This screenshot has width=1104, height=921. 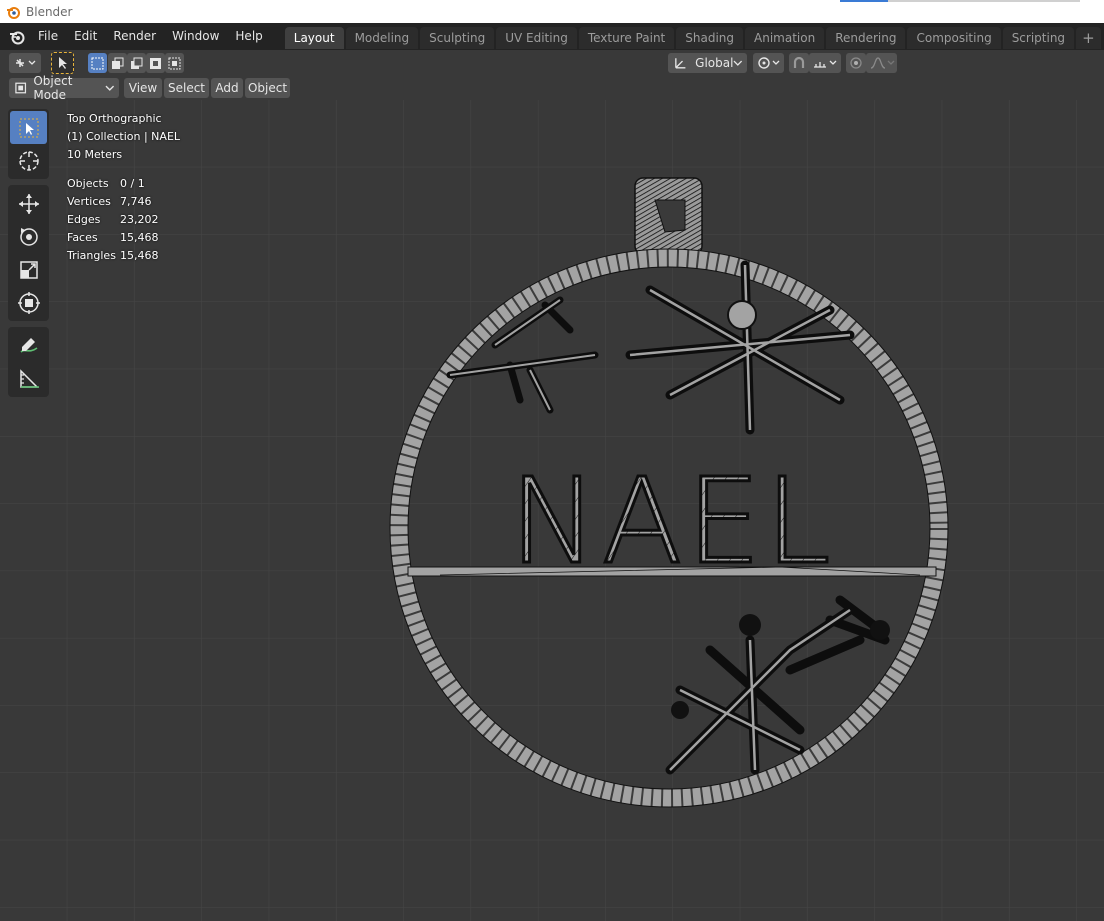 I want to click on add-menu: Add, so click(x=227, y=88).